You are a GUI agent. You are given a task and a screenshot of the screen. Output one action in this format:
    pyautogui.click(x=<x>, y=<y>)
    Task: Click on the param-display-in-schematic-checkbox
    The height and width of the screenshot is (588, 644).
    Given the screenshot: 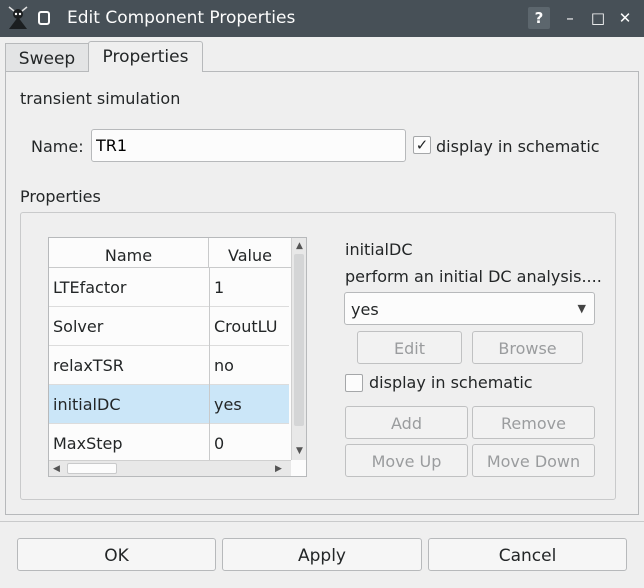 What is the action you would take?
    pyautogui.click(x=354, y=383)
    